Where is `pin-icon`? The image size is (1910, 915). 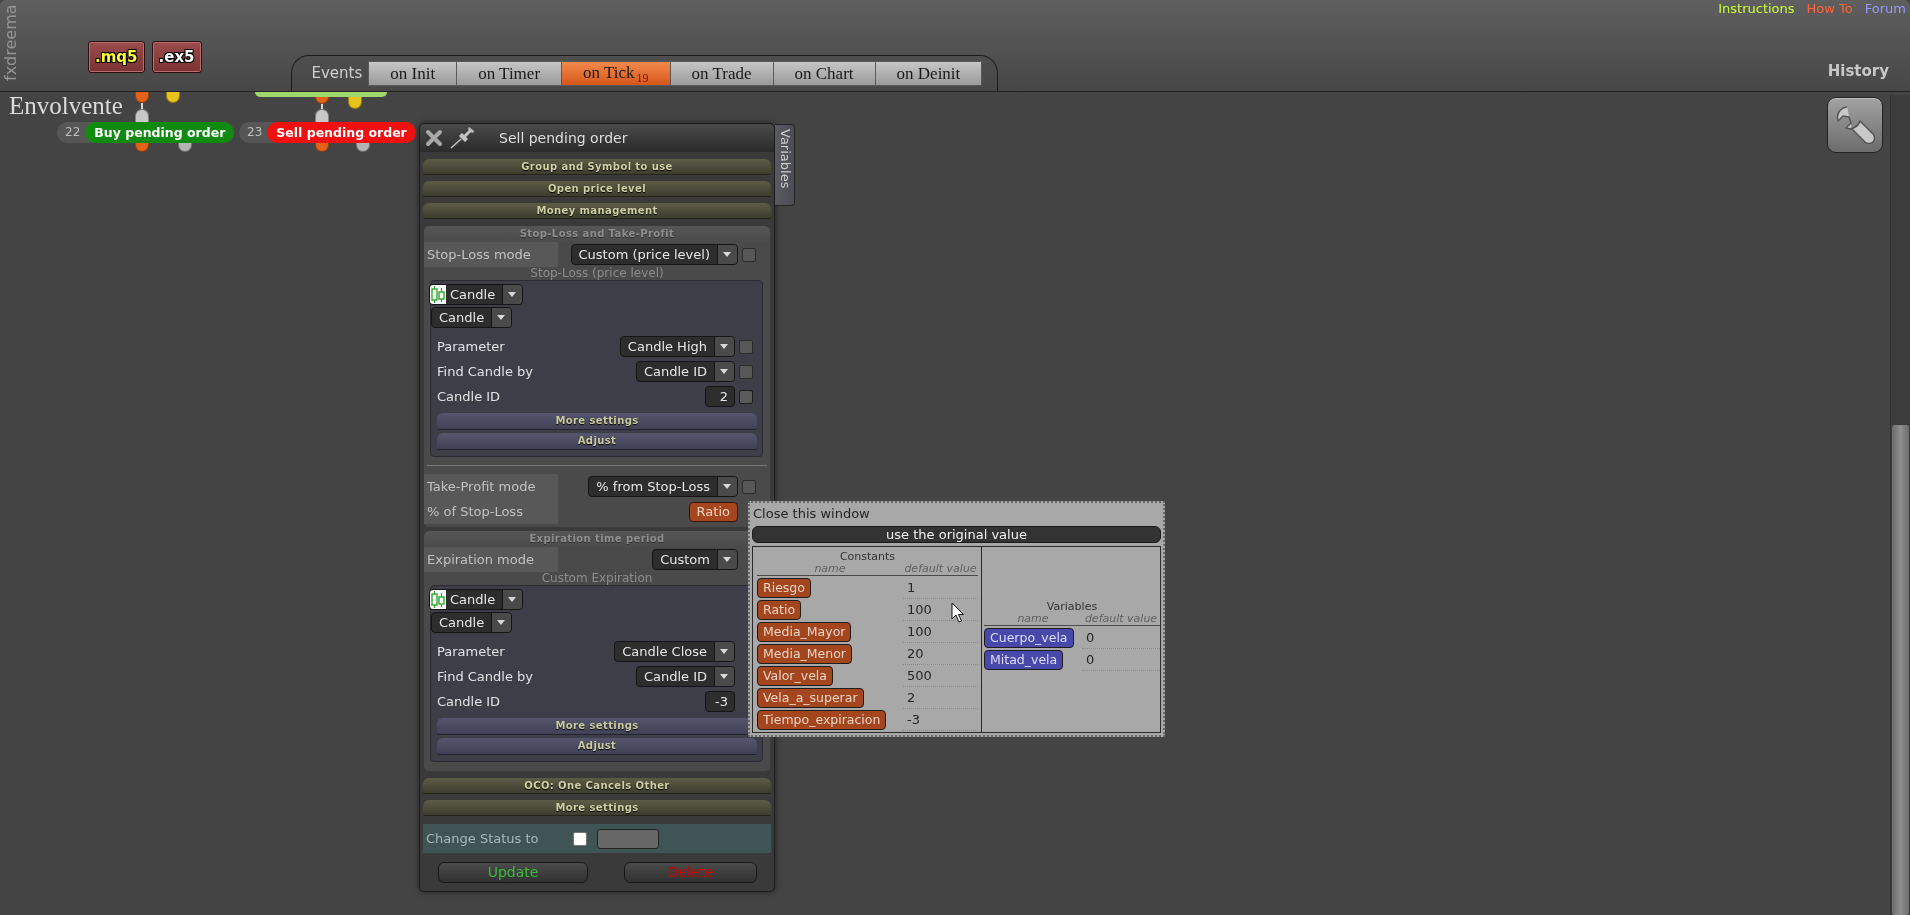
pin-icon is located at coordinates (463, 138).